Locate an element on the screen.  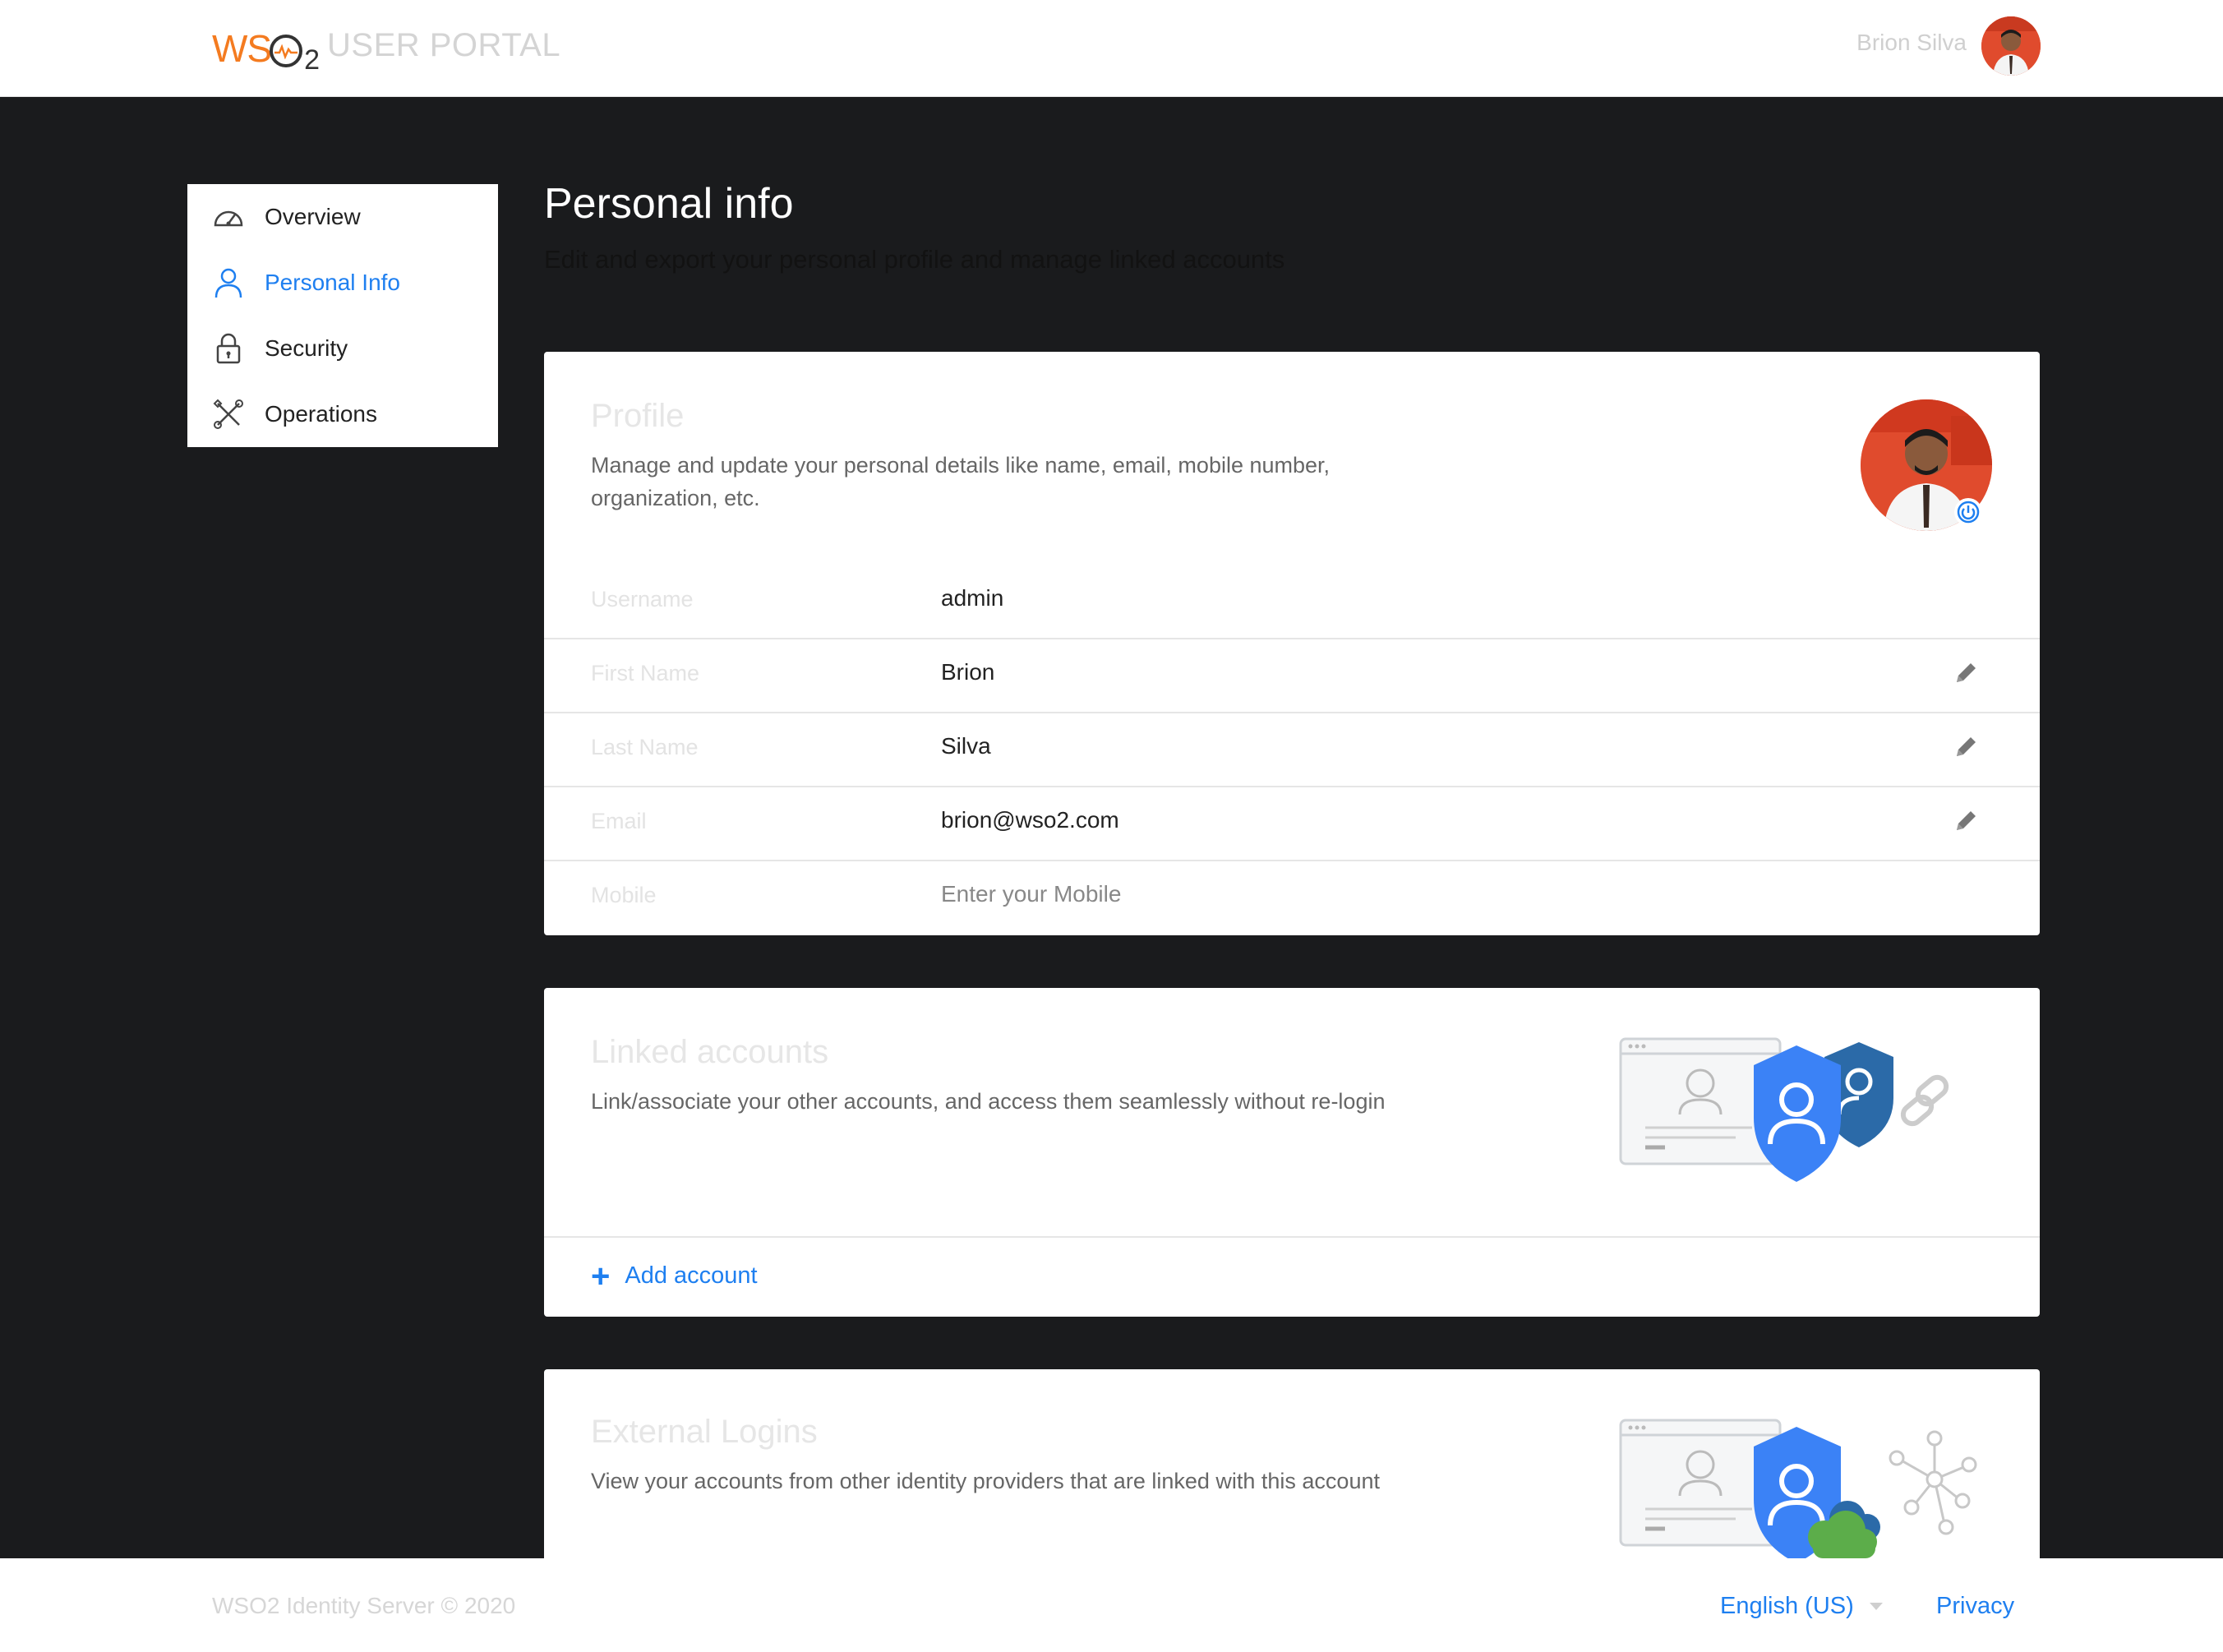
profile-row-username: Username admin is located at coordinates (1292, 602).